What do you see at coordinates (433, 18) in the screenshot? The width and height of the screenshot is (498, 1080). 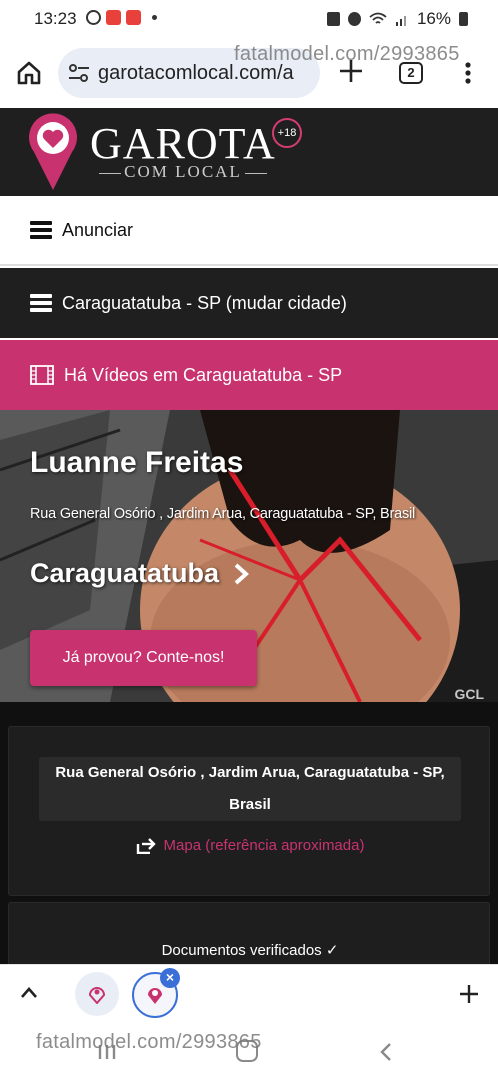 I see `battery-level: 16%` at bounding box center [433, 18].